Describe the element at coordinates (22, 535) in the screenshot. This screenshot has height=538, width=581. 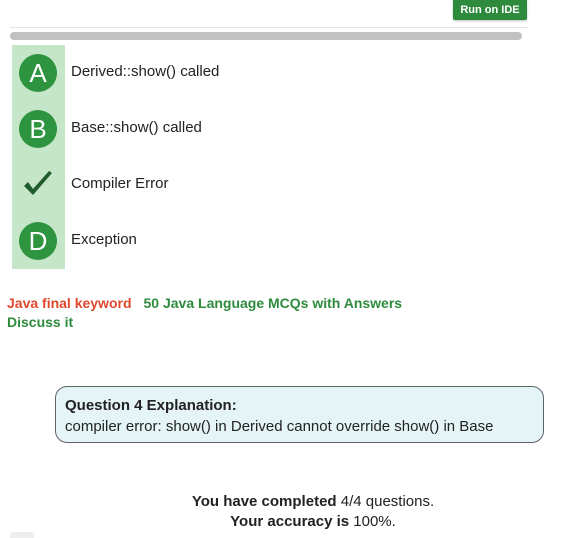
I see `corner-element` at that location.